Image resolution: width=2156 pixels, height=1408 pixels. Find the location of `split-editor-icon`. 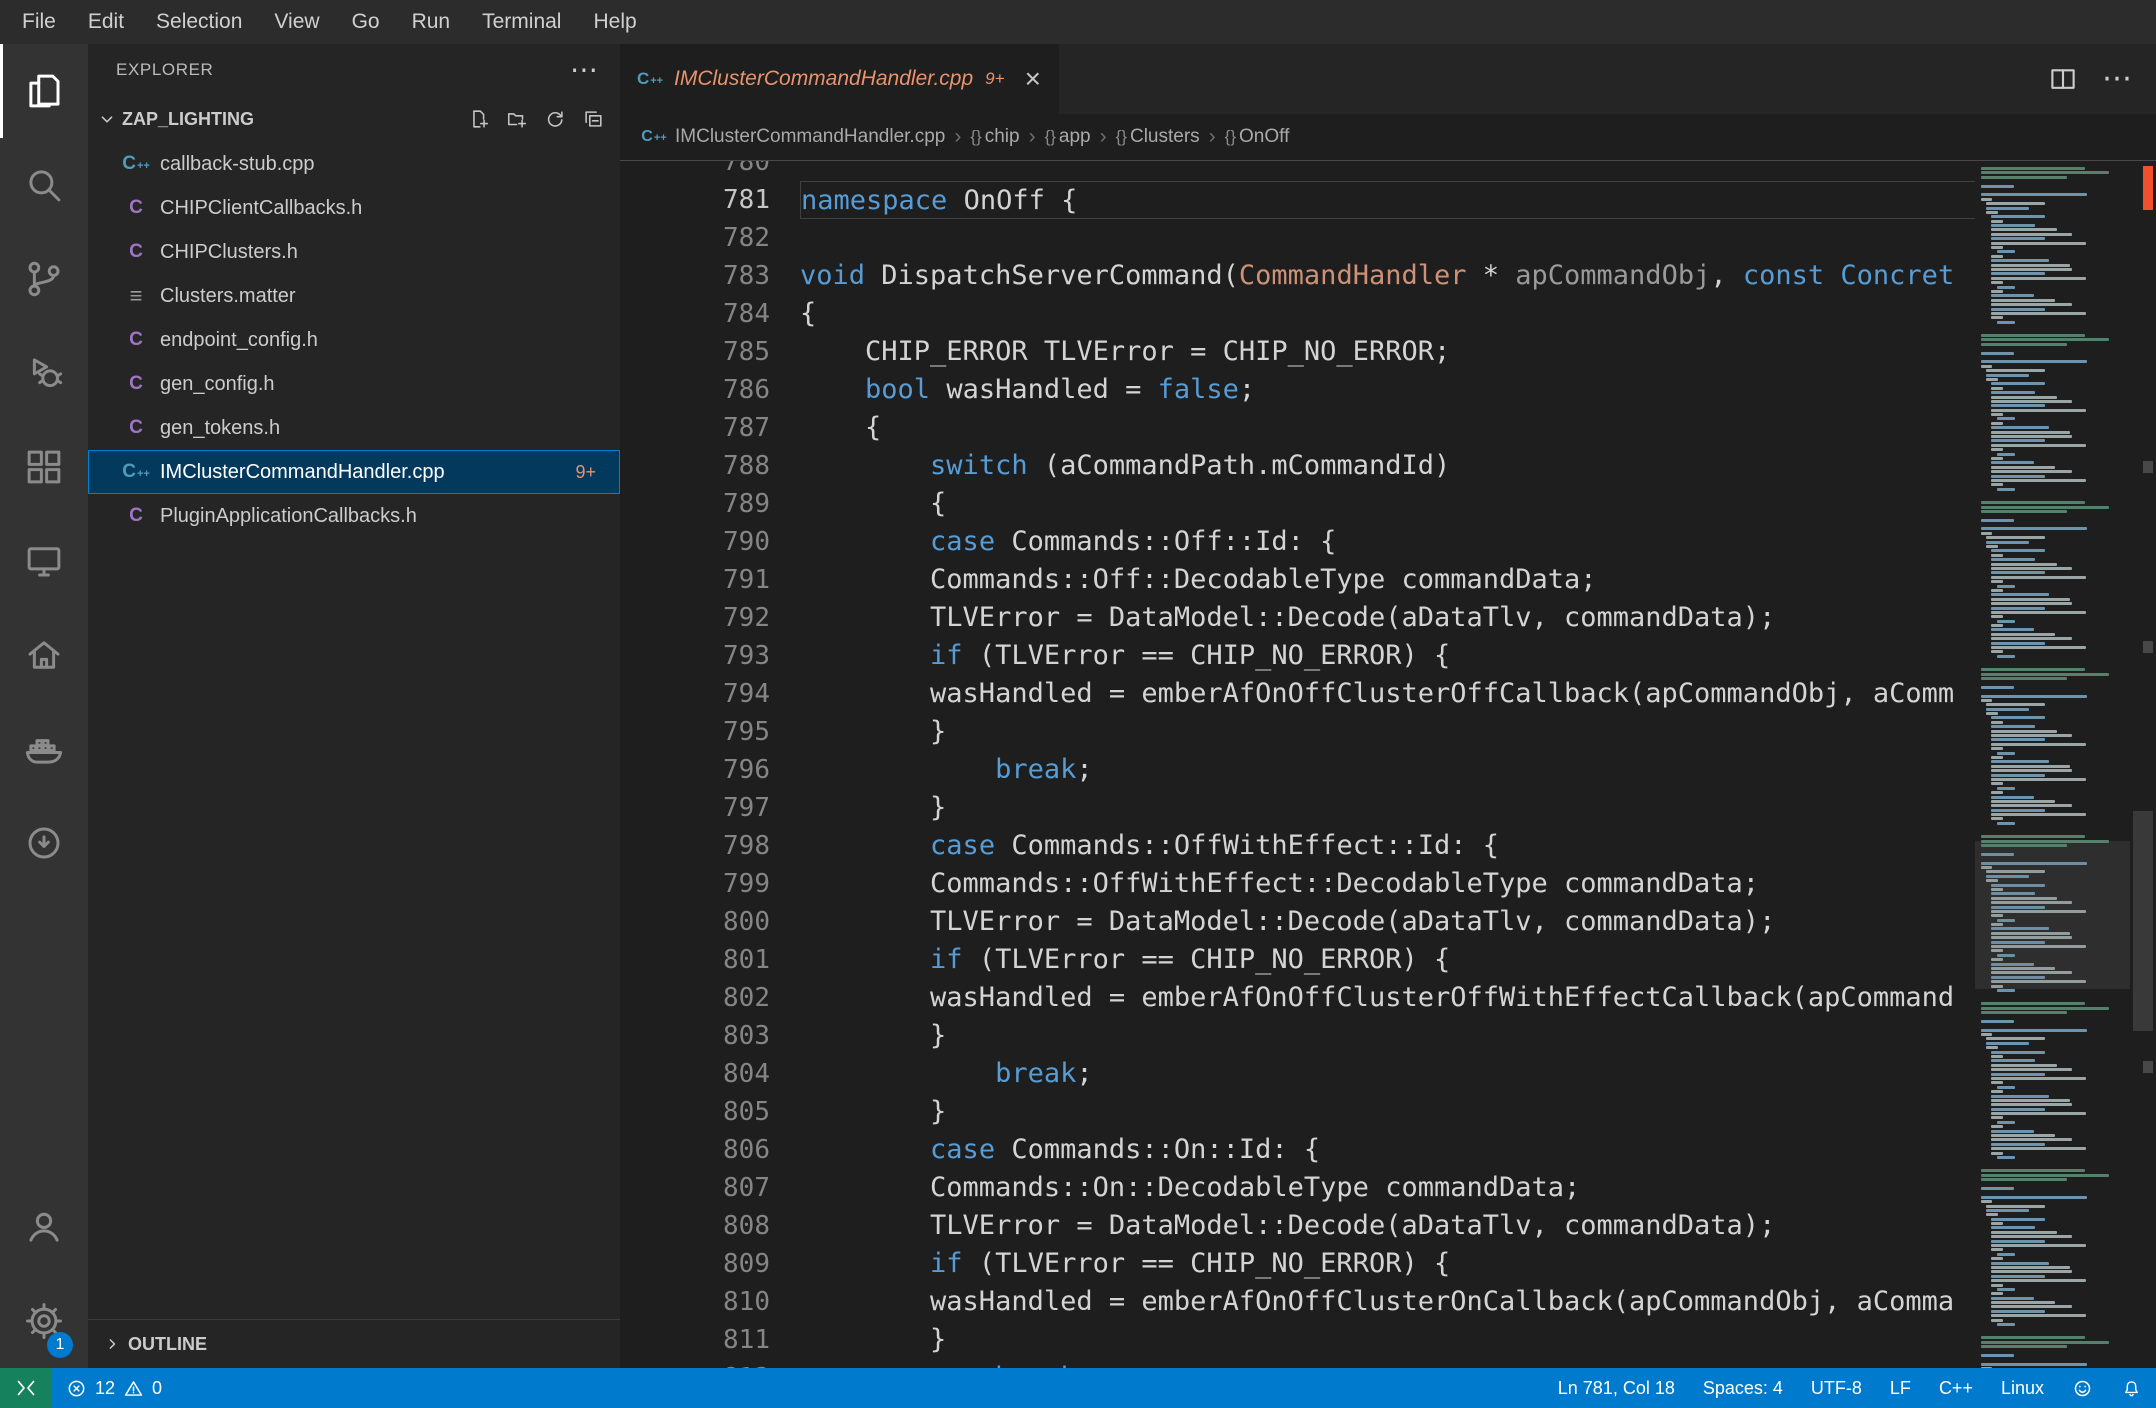

split-editor-icon is located at coordinates (2063, 79).